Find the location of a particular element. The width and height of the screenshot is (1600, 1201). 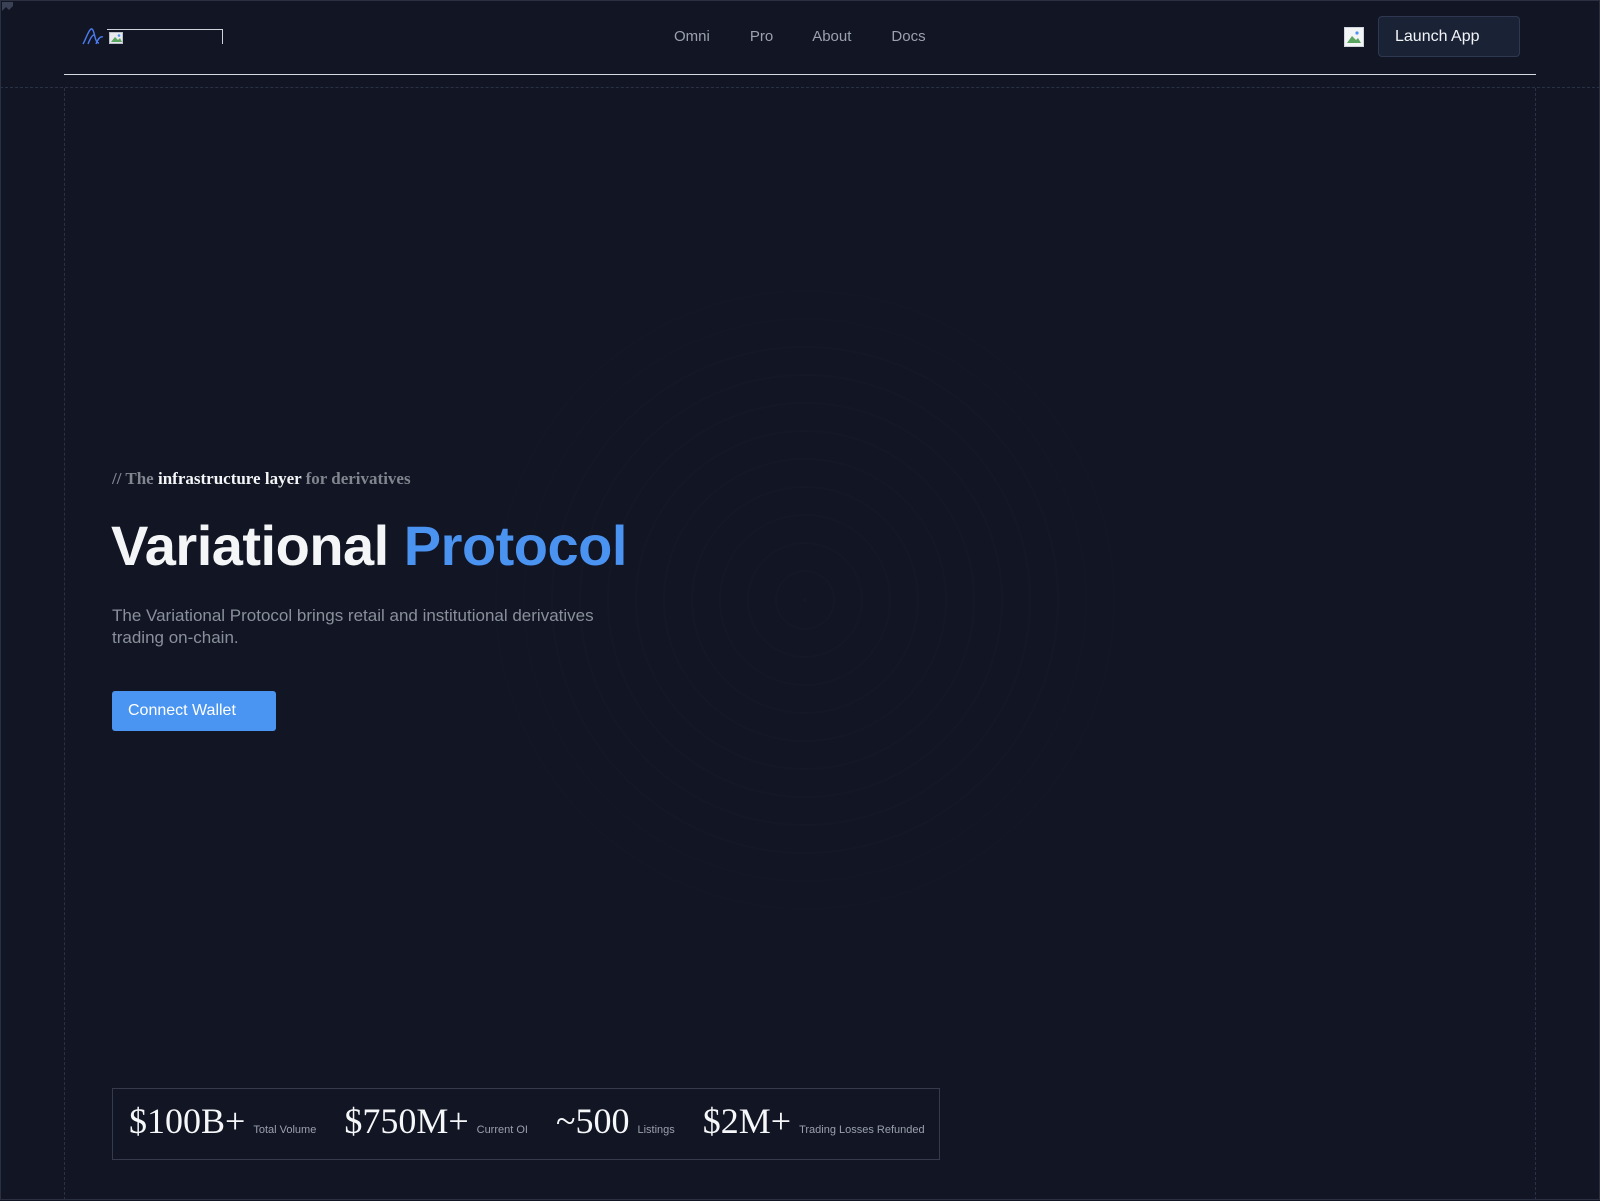

stat-value: $2M+ is located at coordinates (747, 1121).